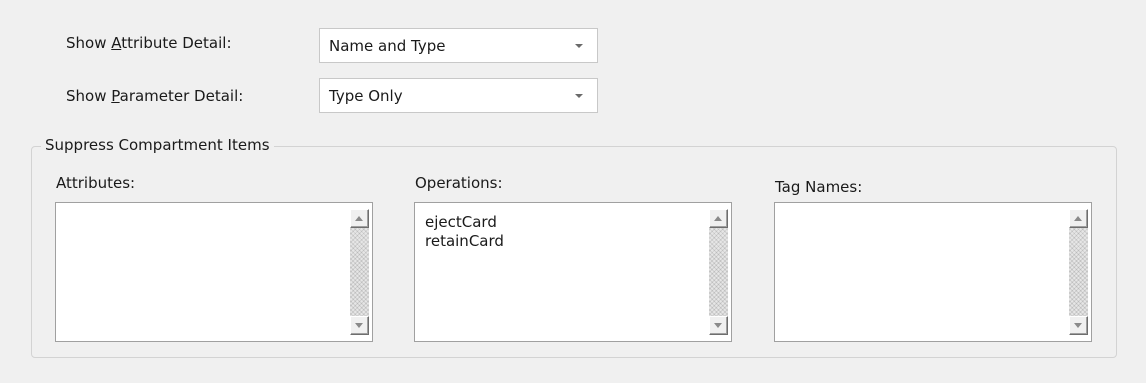 The width and height of the screenshot is (1146, 383). I want to click on operations-list: ejectCard retainCard, so click(464, 232).